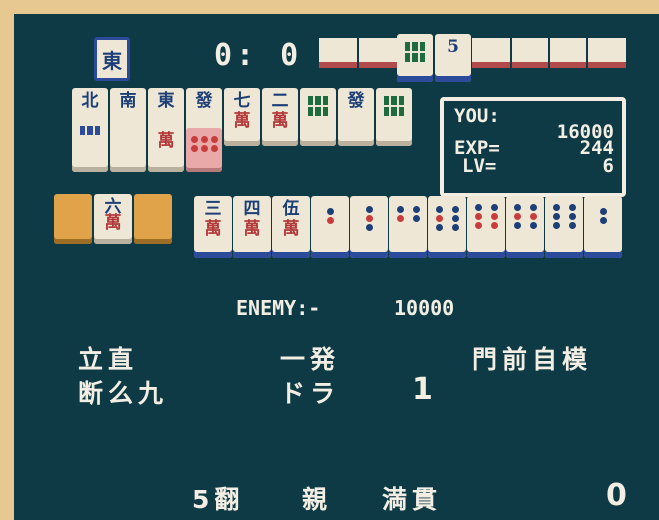  Describe the element at coordinates (358, 53) in the screenshot. I see `wall-left` at that location.